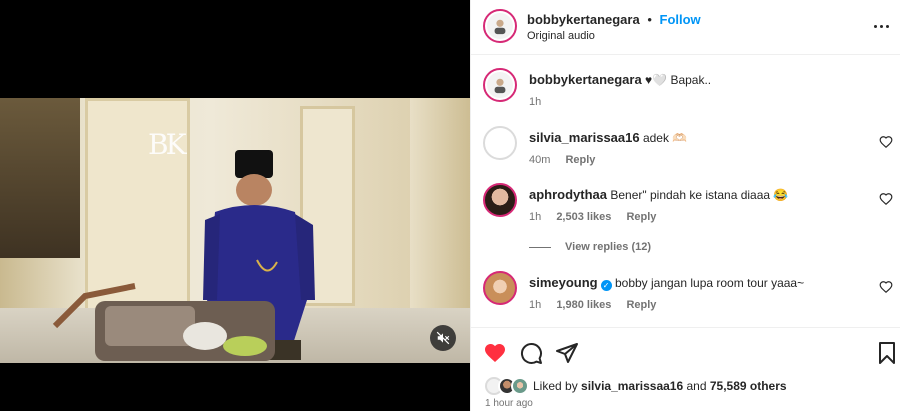 The height and width of the screenshot is (411, 900). I want to click on post-timestamp: 1 hour ago, so click(509, 403).